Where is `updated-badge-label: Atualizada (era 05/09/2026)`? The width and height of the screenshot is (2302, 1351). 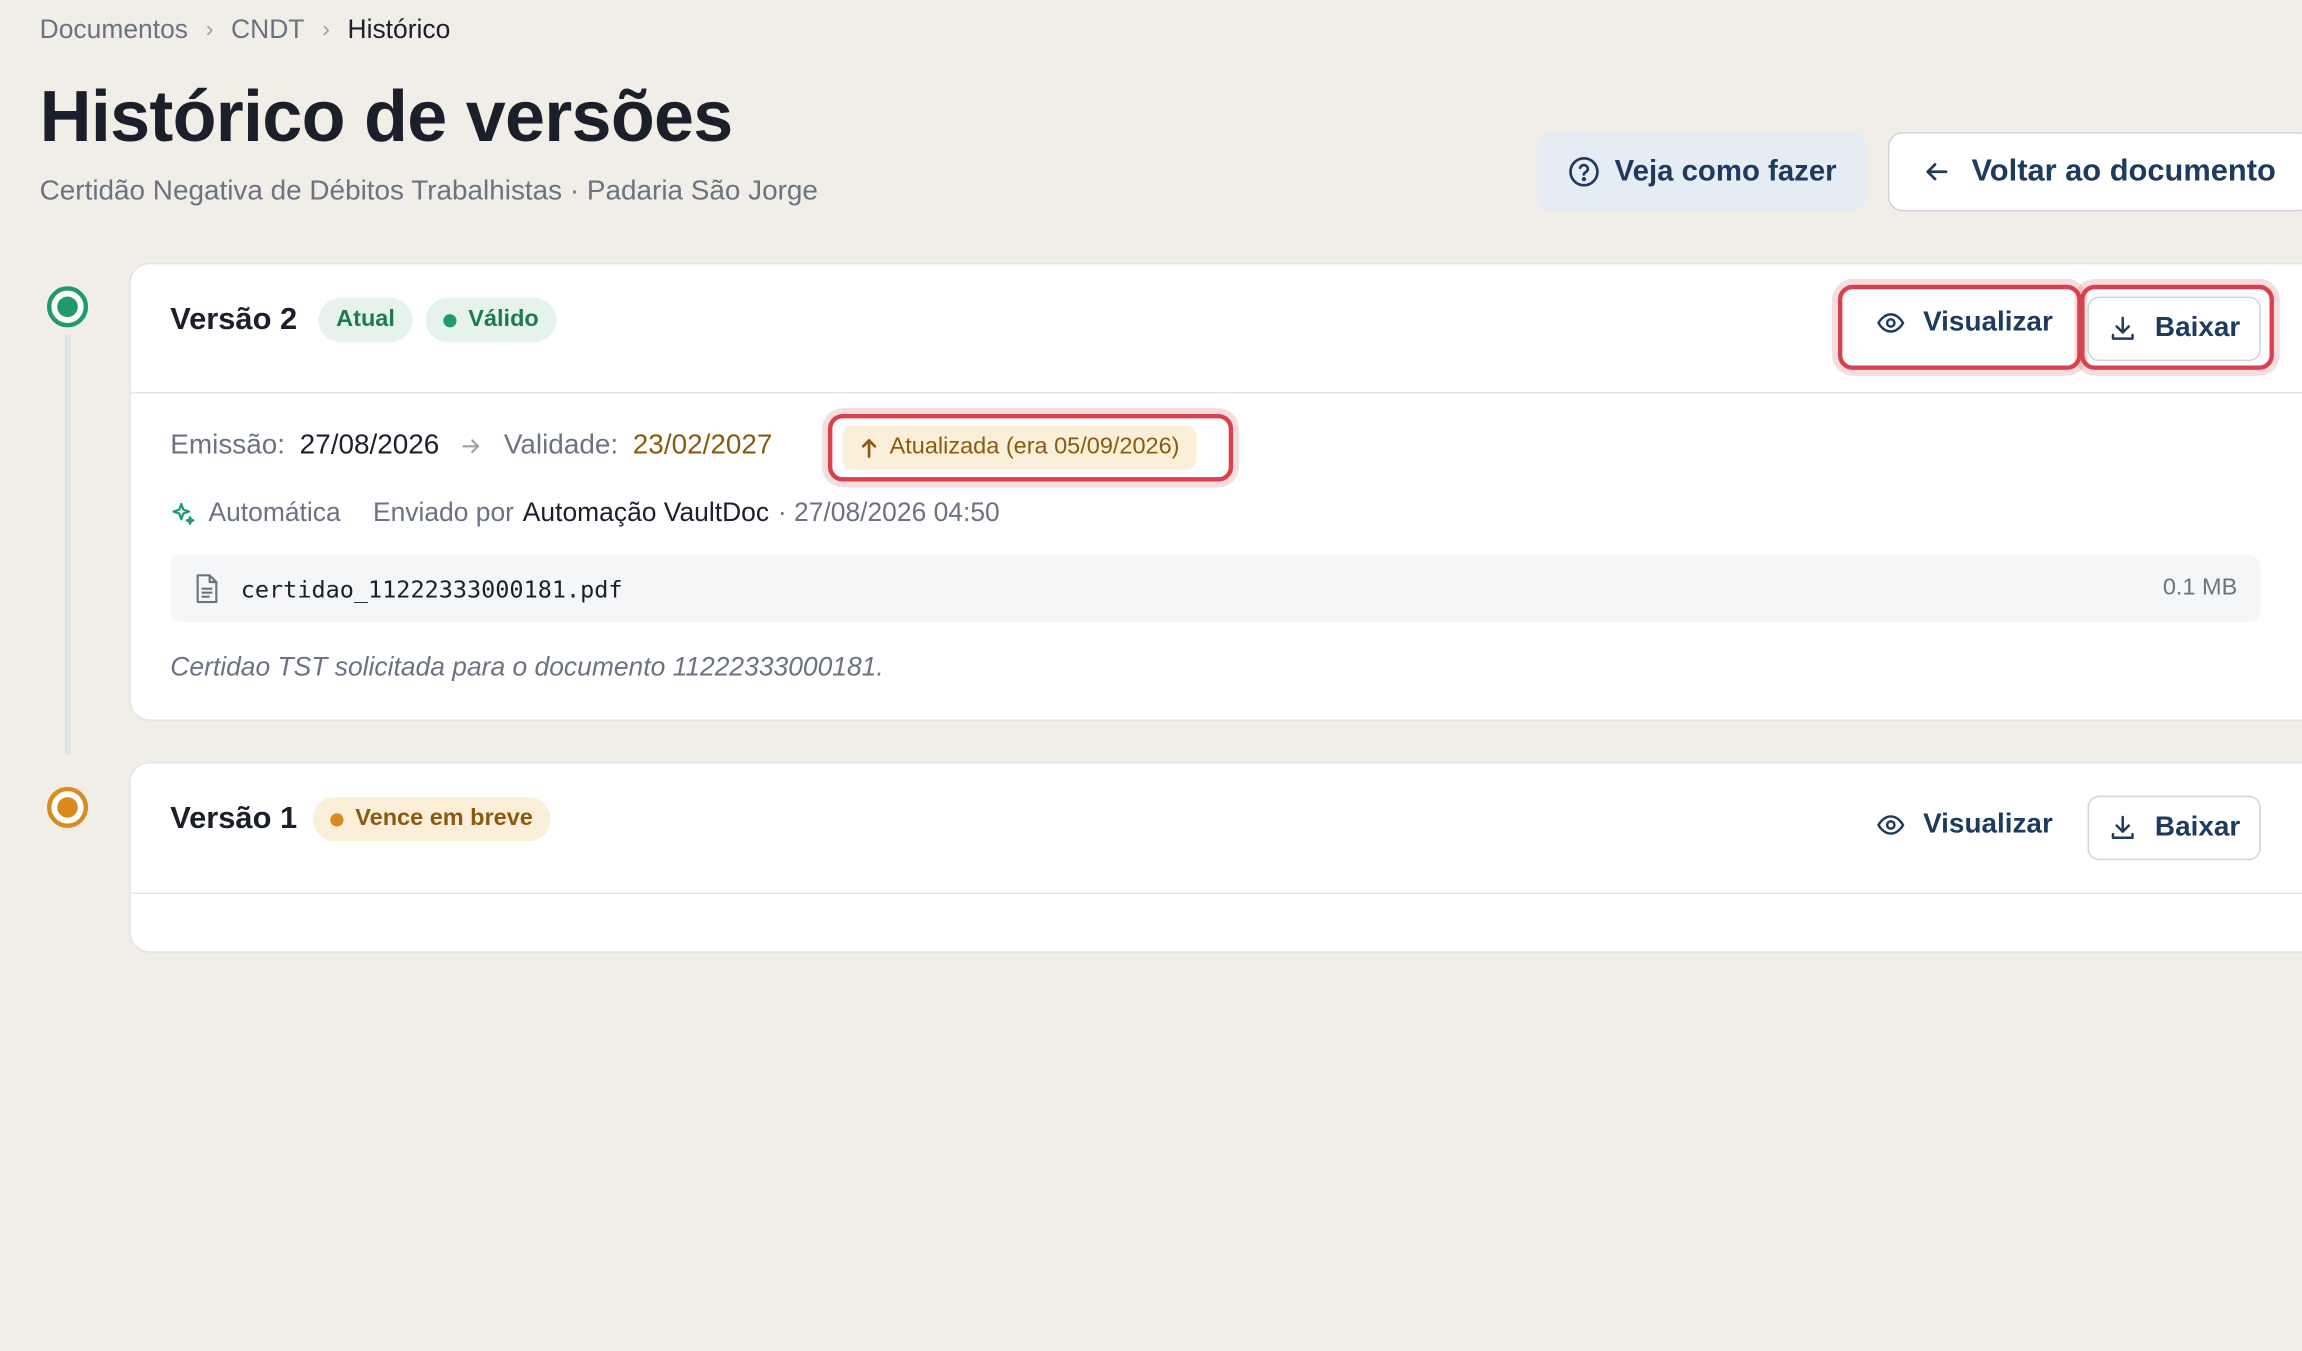
updated-badge-label: Atualizada (era 05/09/2026) is located at coordinates (1034, 447).